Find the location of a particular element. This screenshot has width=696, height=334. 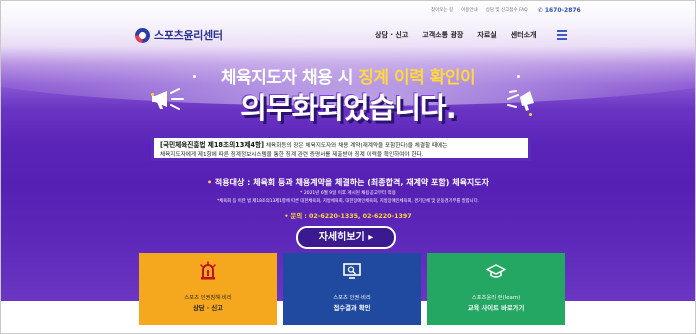

phone-number: ✆ 1670-2876 is located at coordinates (559, 10).